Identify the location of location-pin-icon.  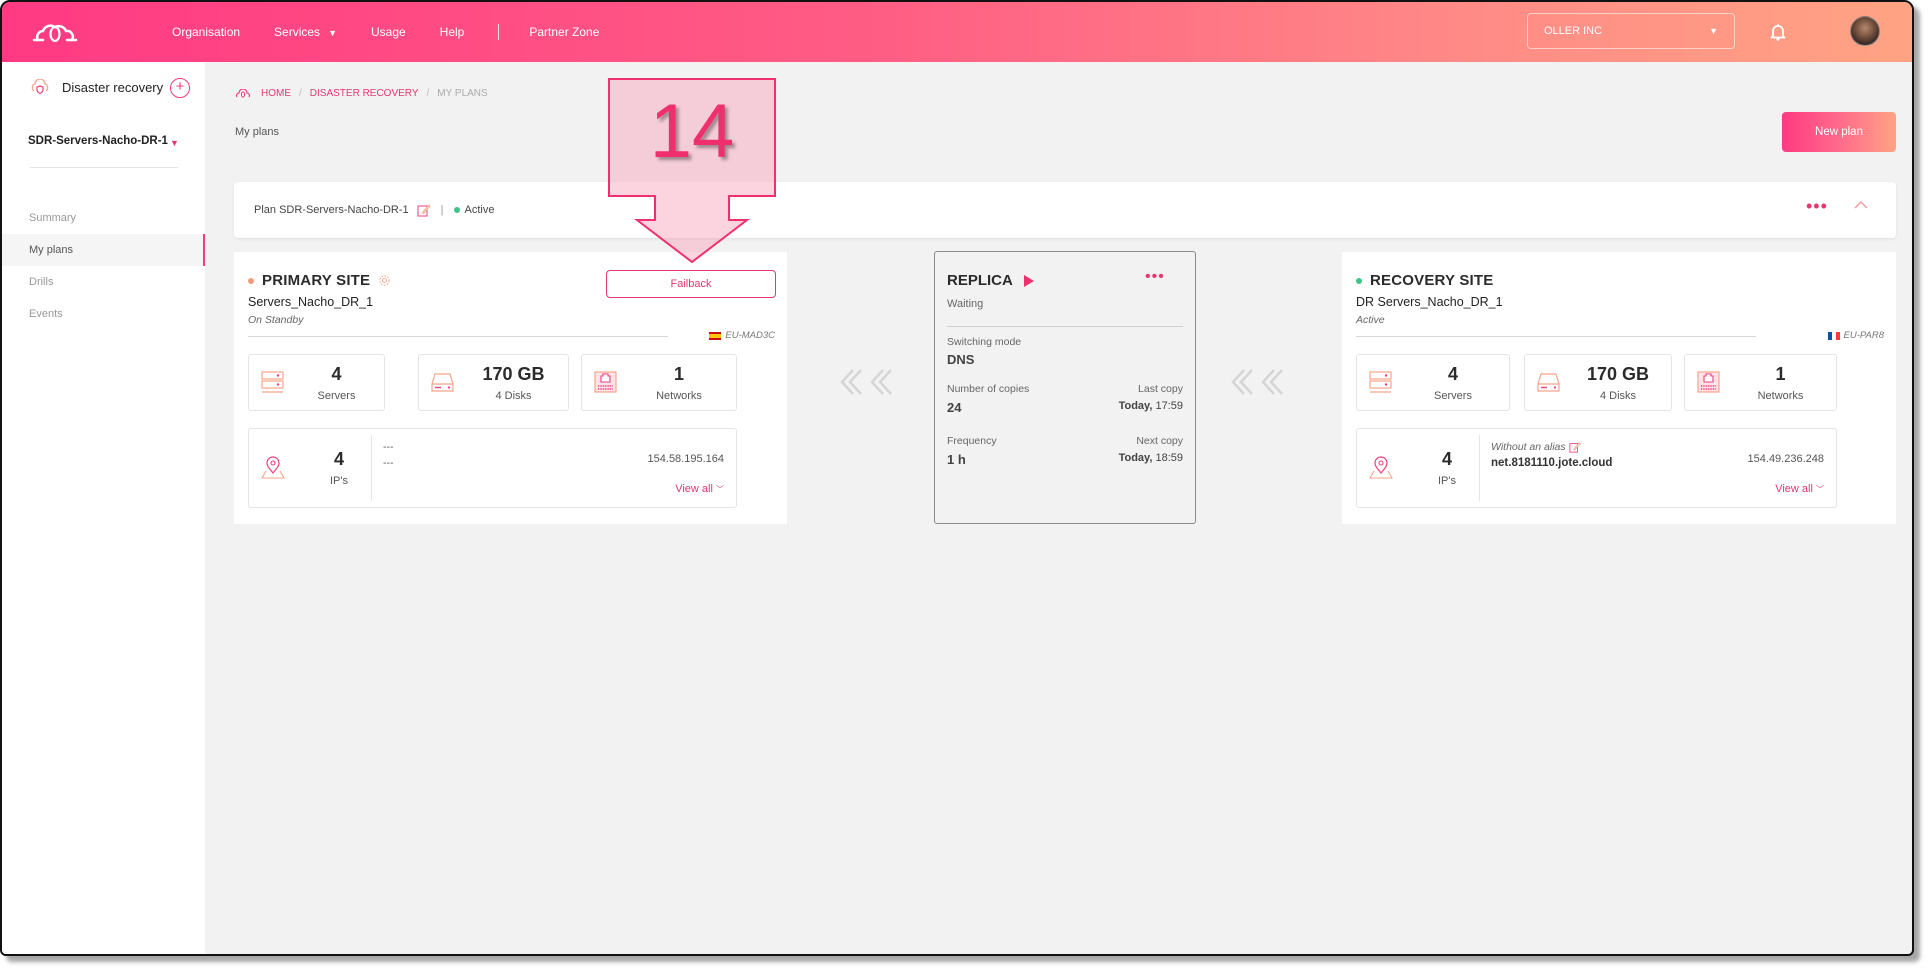
(273, 467).